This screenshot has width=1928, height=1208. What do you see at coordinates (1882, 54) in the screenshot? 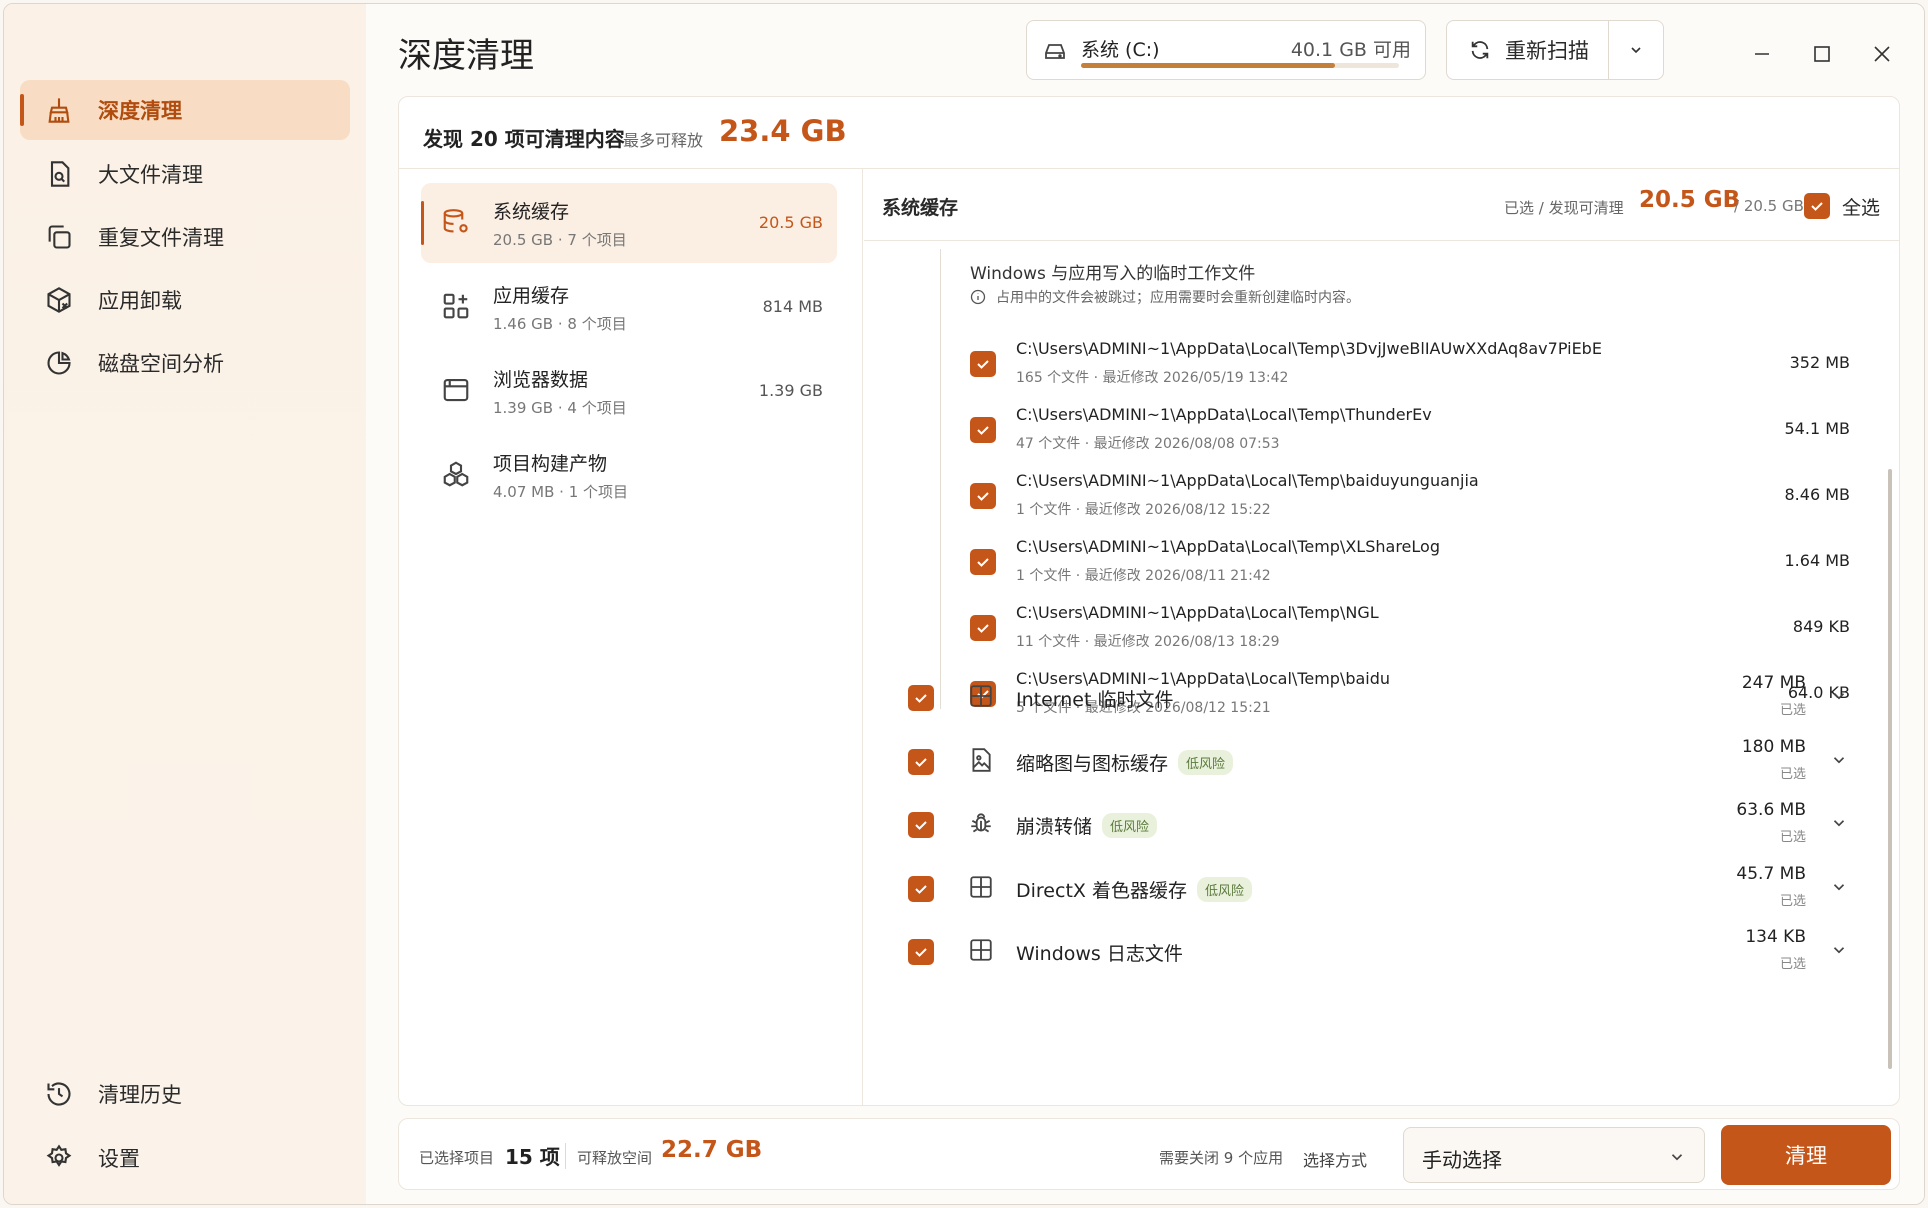
I see `close-button` at bounding box center [1882, 54].